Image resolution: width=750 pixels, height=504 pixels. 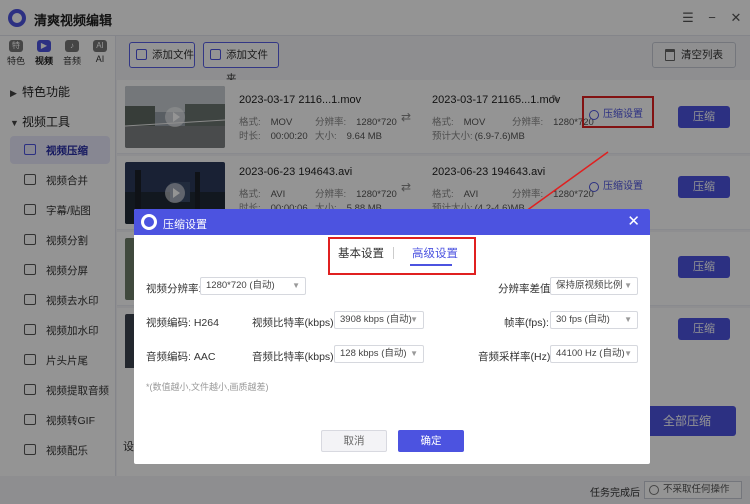 What do you see at coordinates (402, 256) in the screenshot?
I see `tab-highlight-box` at bounding box center [402, 256].